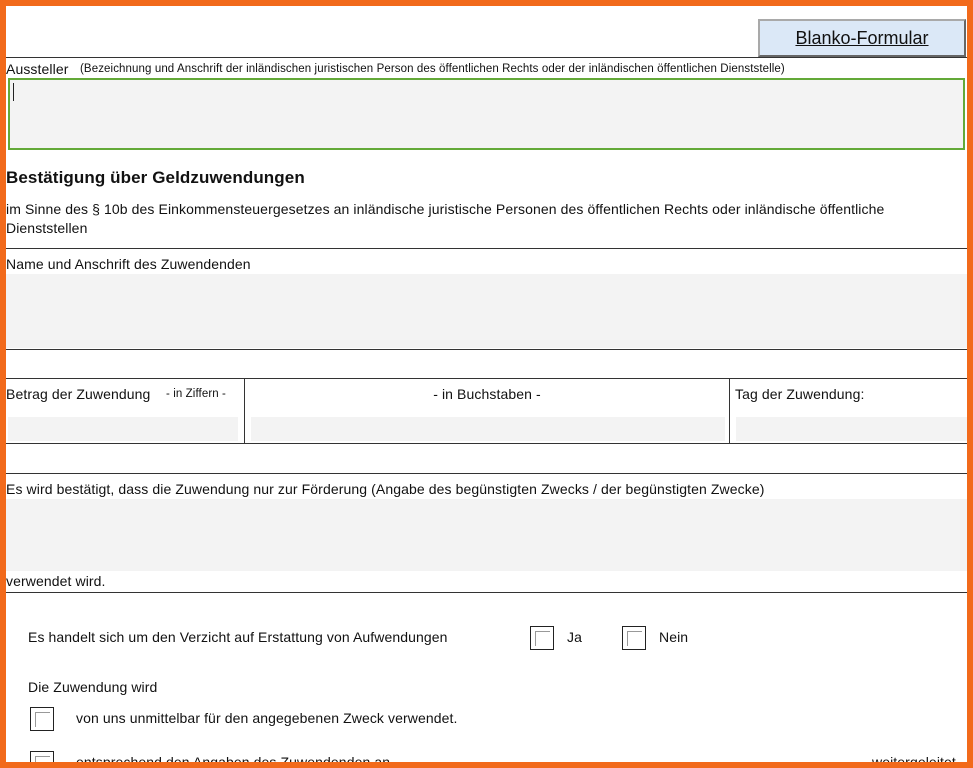 The image size is (973, 768). Describe the element at coordinates (155, 177) in the screenshot. I see `form-title: Bestätigung über Geldzuwendungen` at that location.